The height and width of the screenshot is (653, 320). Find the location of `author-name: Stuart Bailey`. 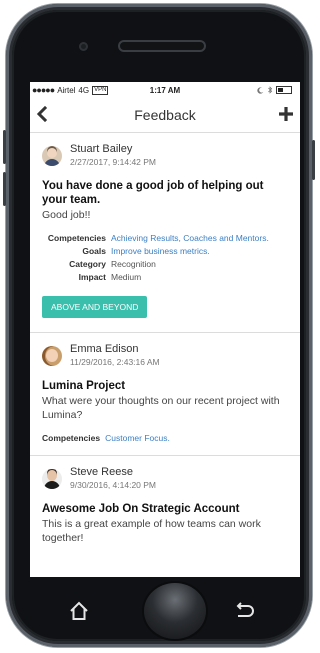

author-name: Stuart Bailey is located at coordinates (101, 149).